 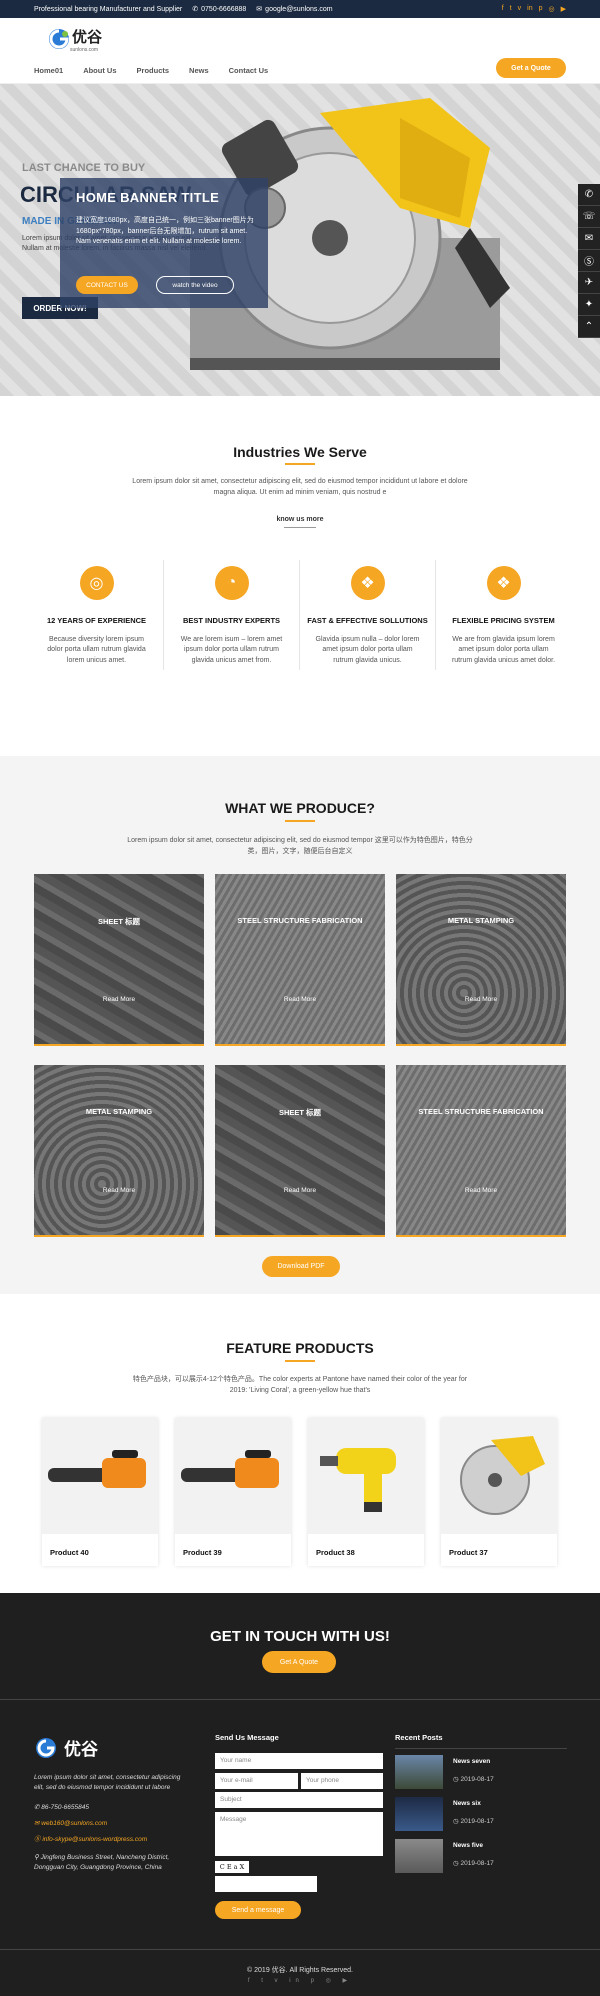 I want to click on post-title: News six, so click(x=467, y=1803).